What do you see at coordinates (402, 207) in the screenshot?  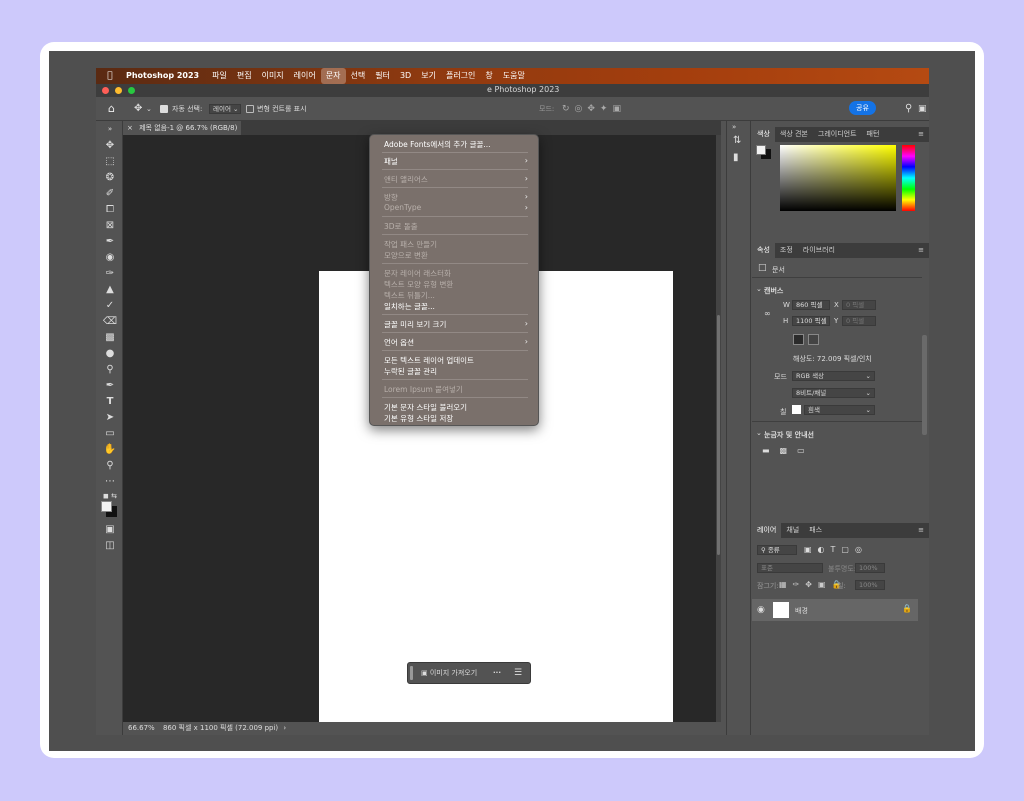 I see `menu-item-opentype: OpenType` at bounding box center [402, 207].